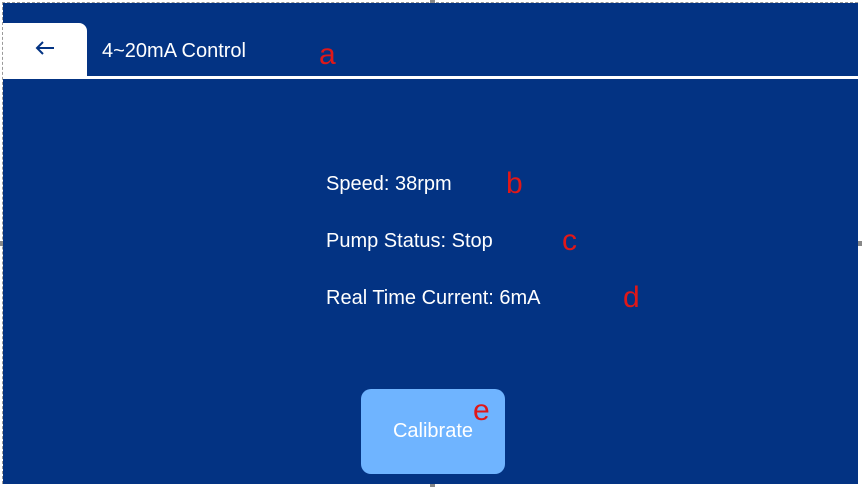 The image size is (862, 487). Describe the element at coordinates (481, 410) in the screenshot. I see `annotation-e: e` at that location.